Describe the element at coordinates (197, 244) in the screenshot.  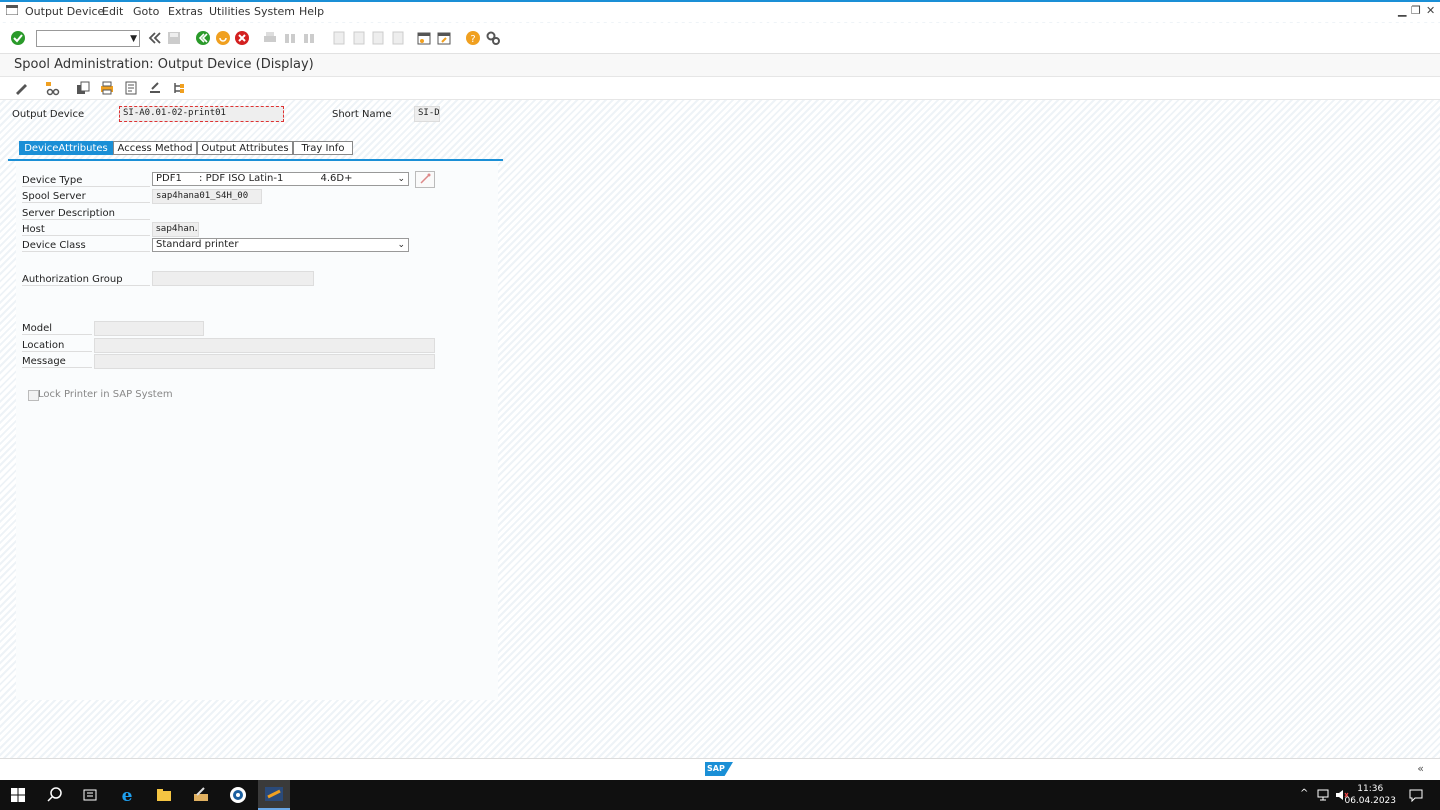
I see `device-class-value: Standard printer` at that location.